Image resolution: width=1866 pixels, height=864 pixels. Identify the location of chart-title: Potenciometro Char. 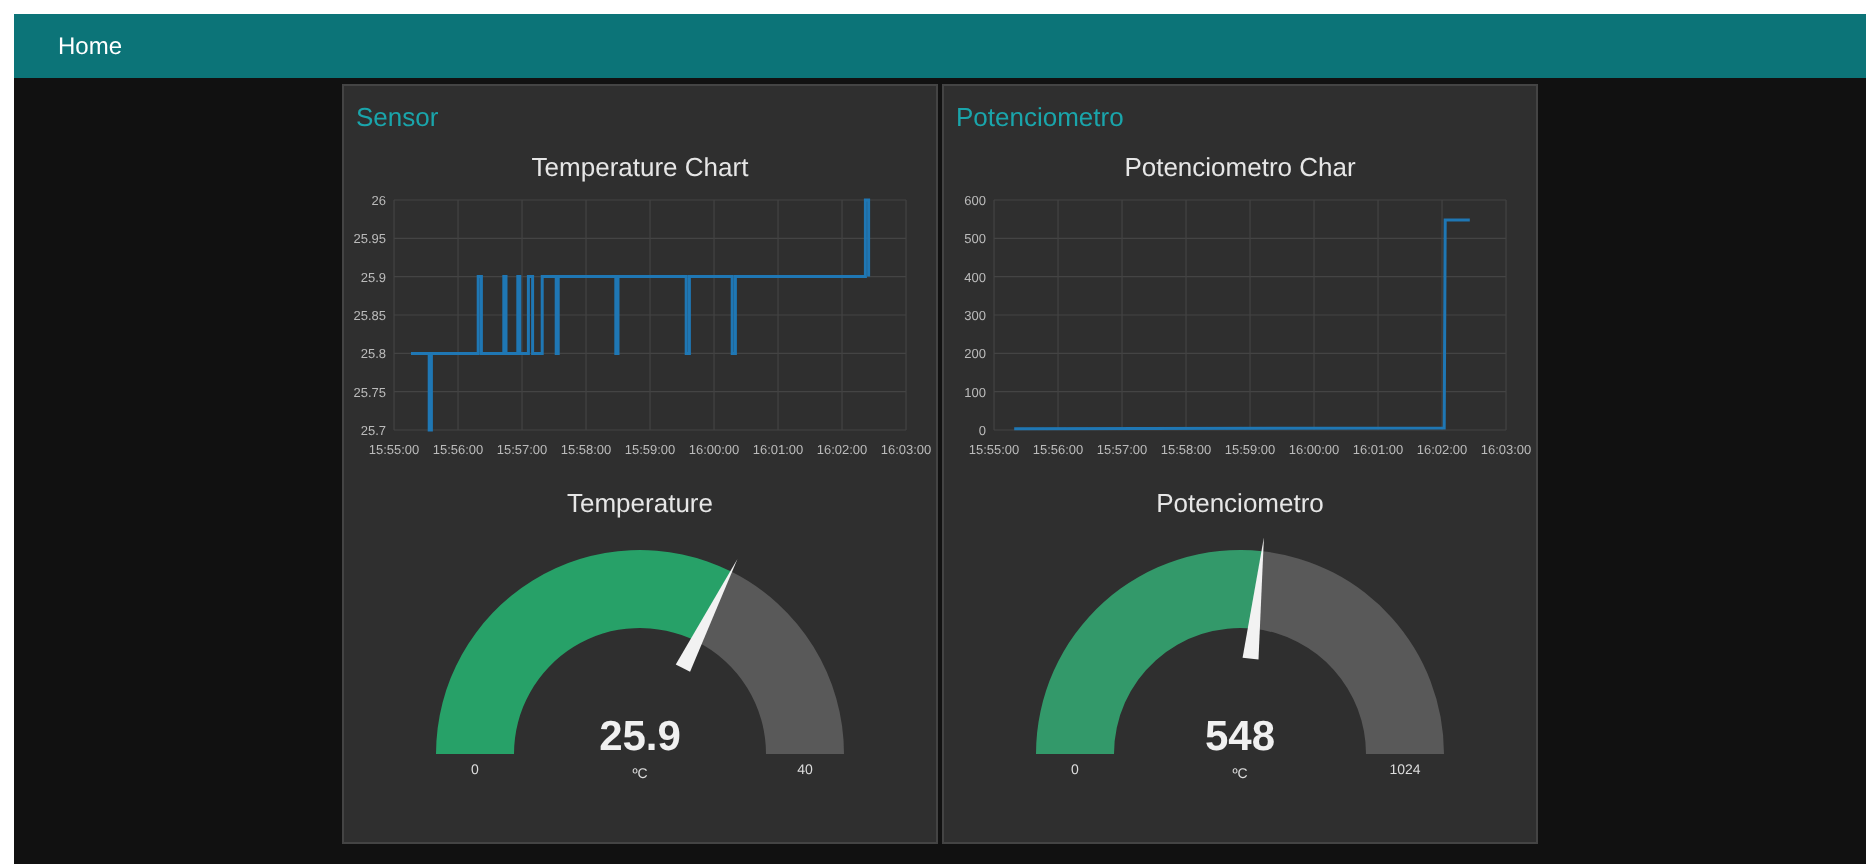
(1240, 168).